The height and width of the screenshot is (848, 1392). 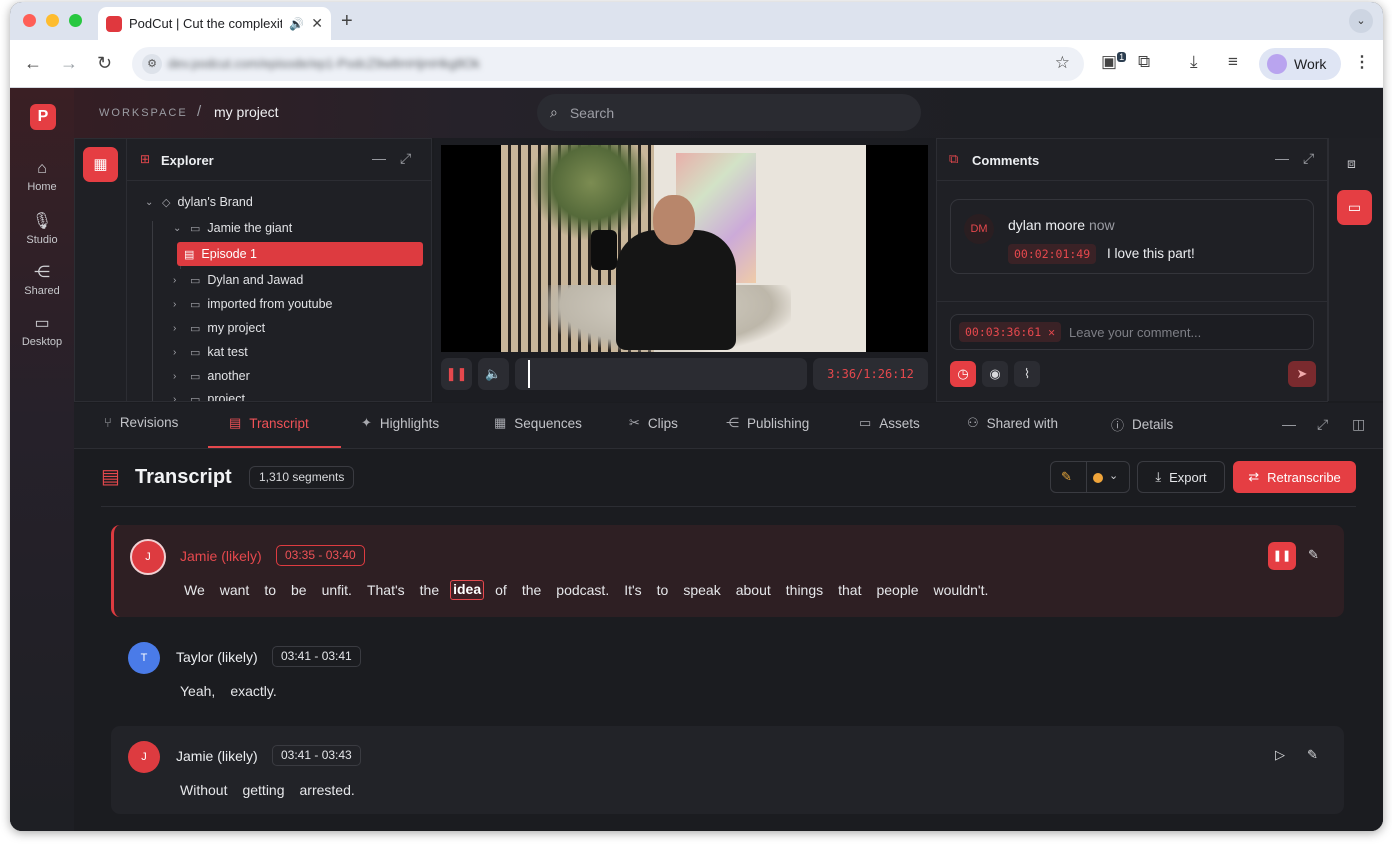 I want to click on tab-shared-with: ⚇ Shared with, so click(x=1012, y=423).